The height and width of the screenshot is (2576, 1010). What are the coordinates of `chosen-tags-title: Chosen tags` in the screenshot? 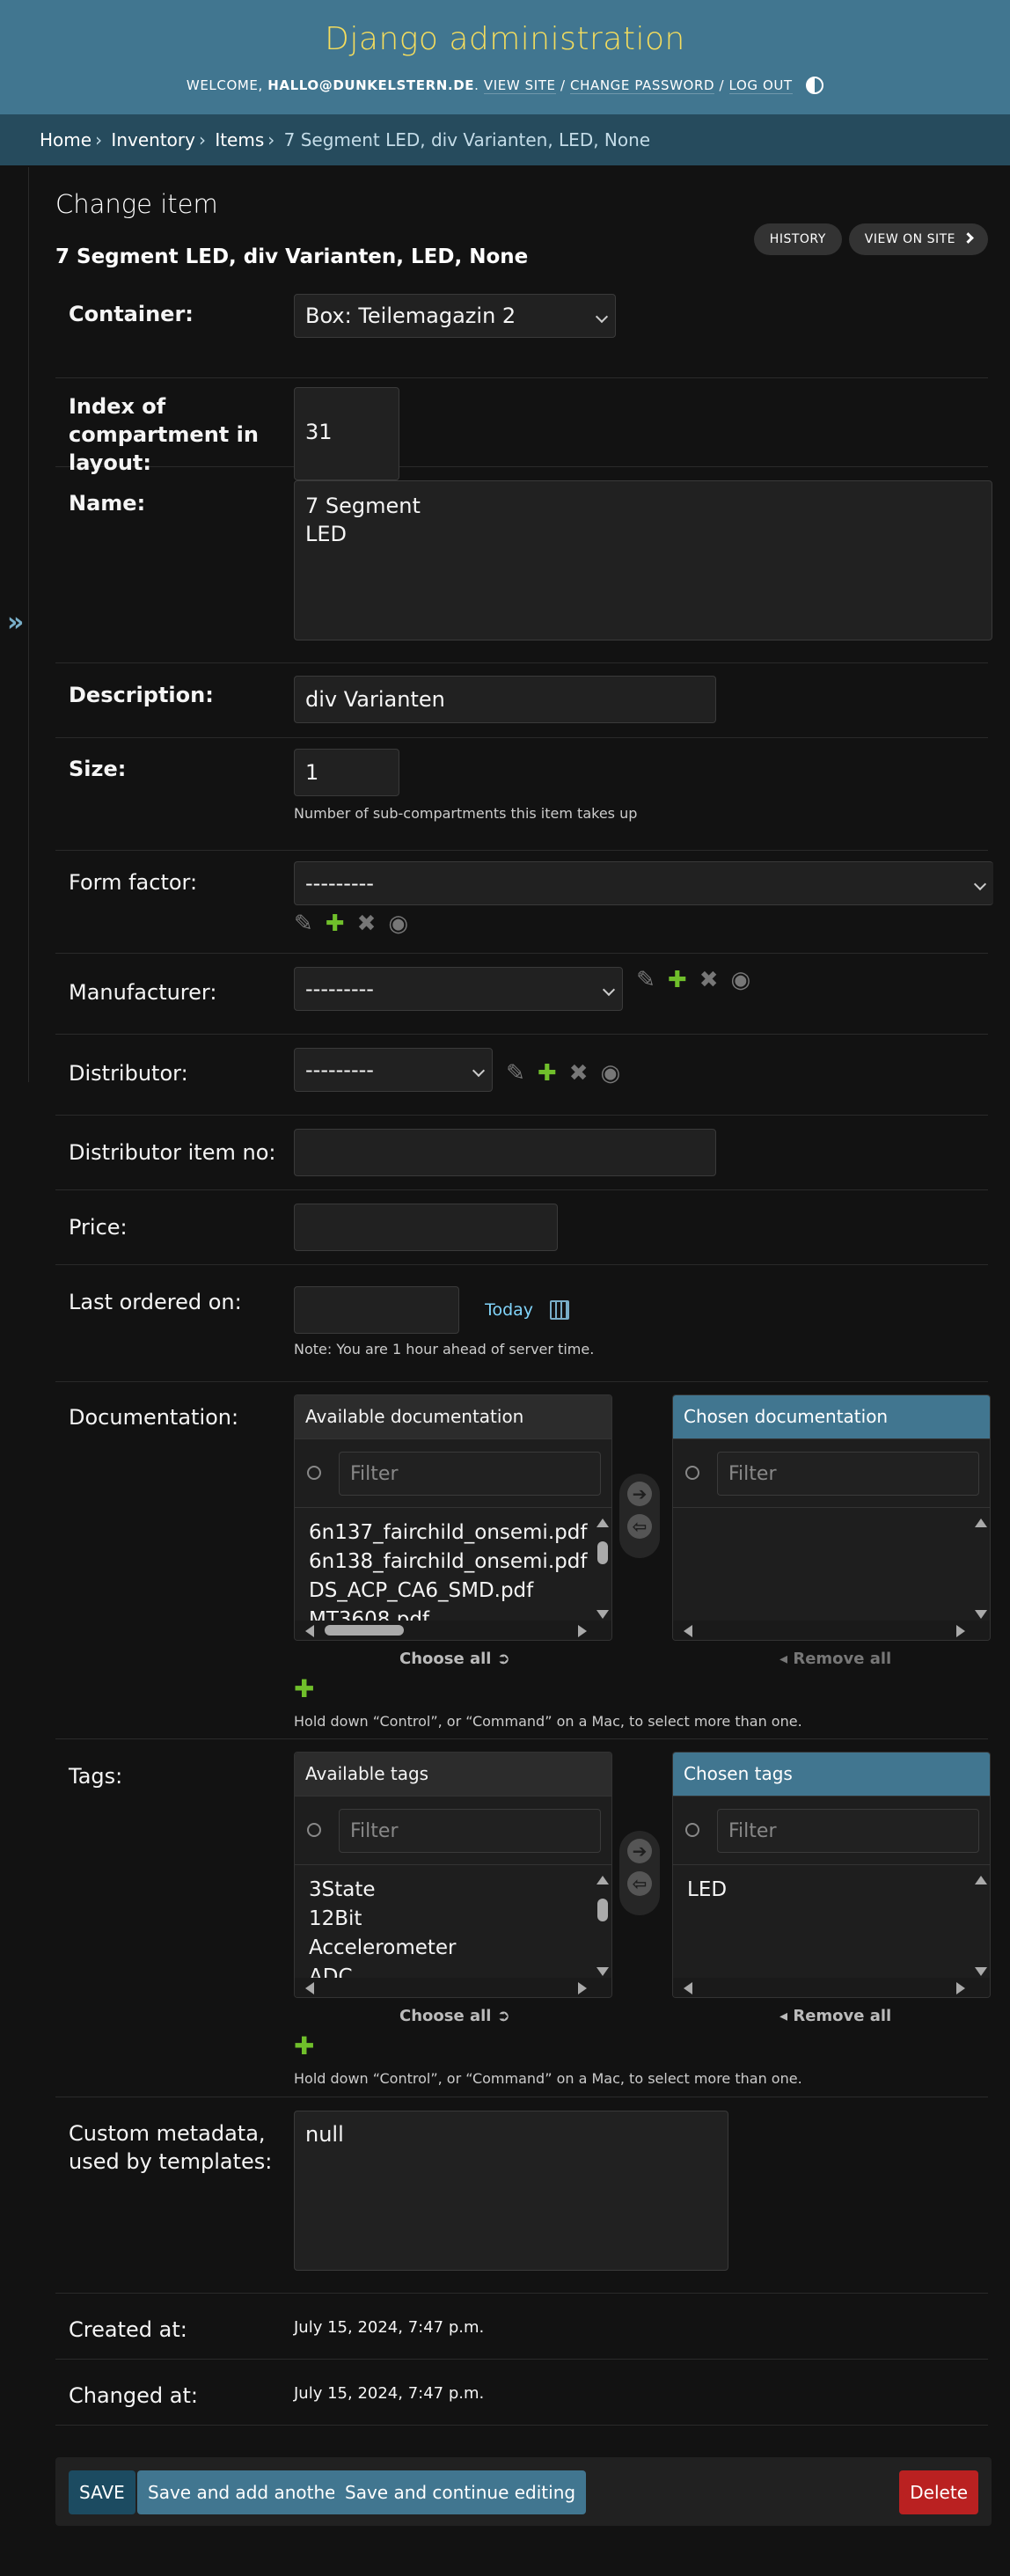 It's located at (831, 1775).